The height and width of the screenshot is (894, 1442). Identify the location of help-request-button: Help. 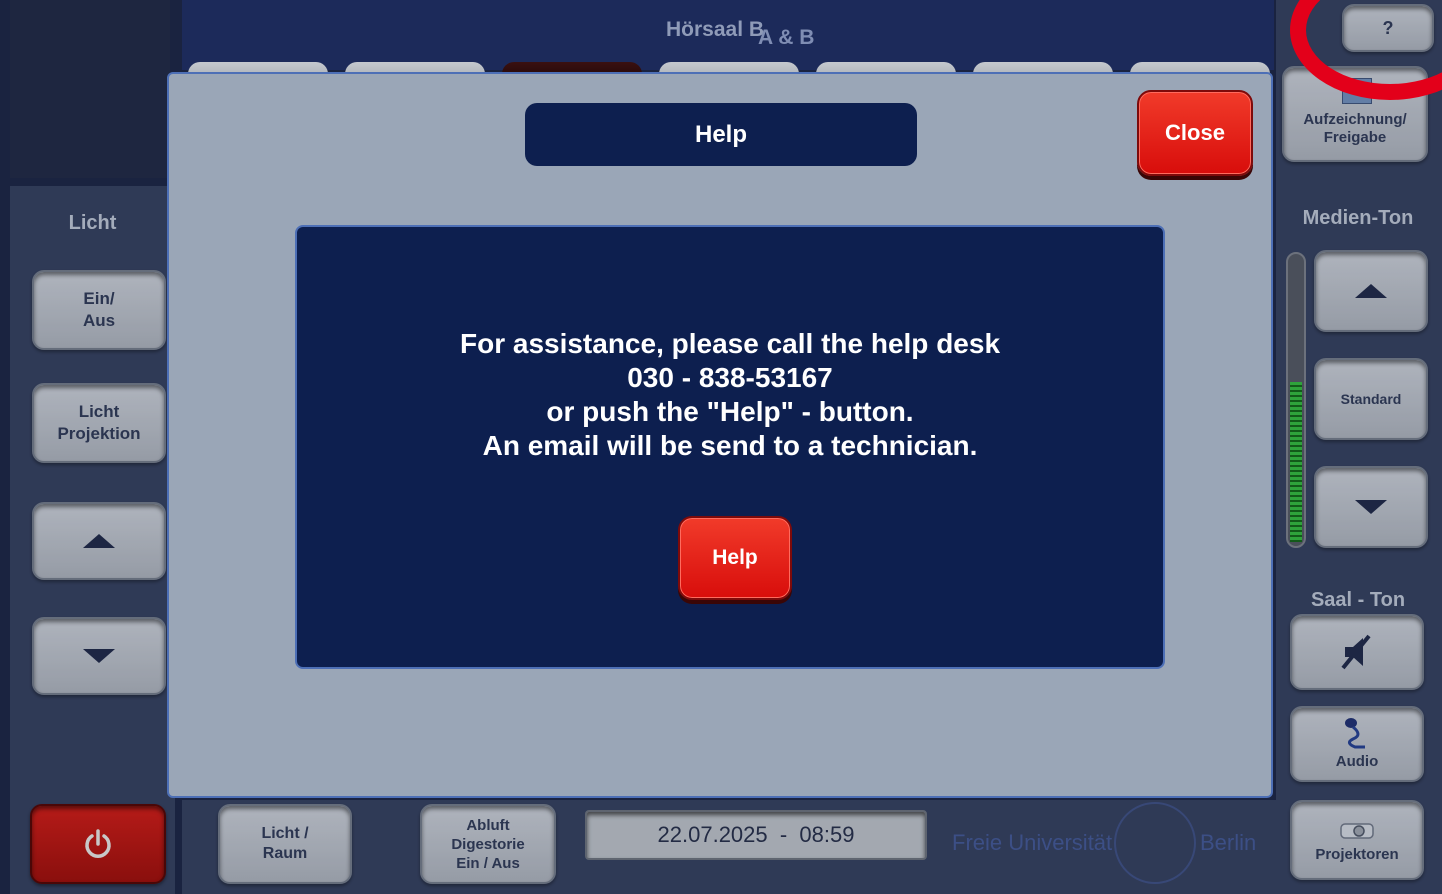
(735, 558).